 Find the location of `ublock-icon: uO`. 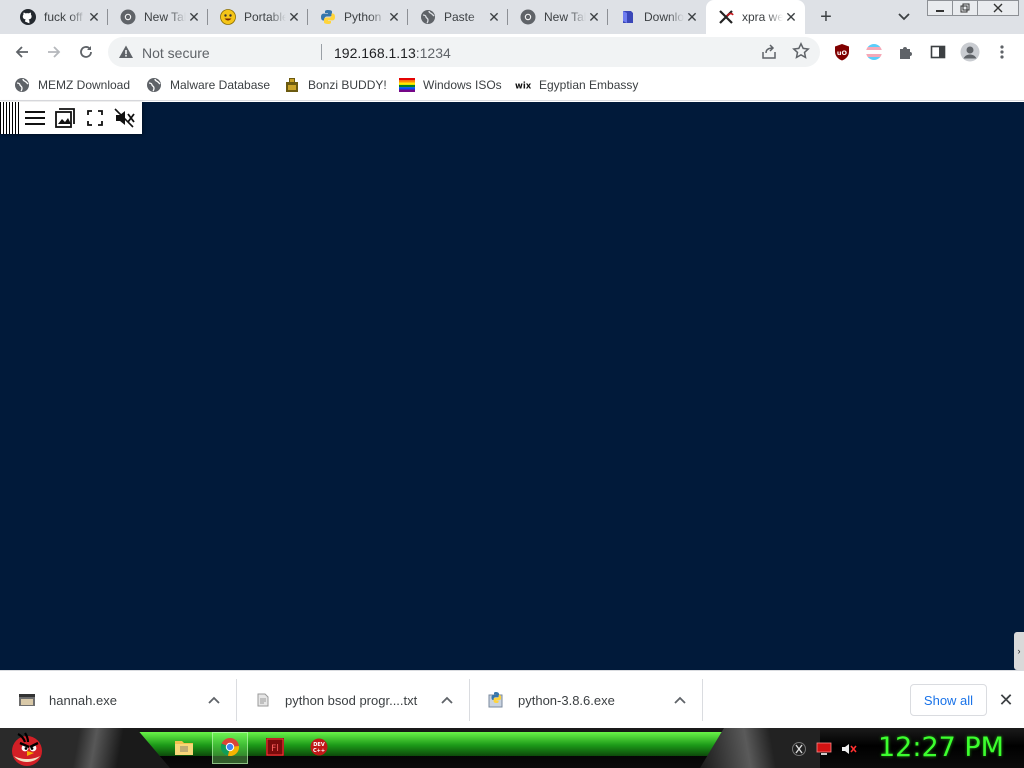

ublock-icon: uO is located at coordinates (842, 52).